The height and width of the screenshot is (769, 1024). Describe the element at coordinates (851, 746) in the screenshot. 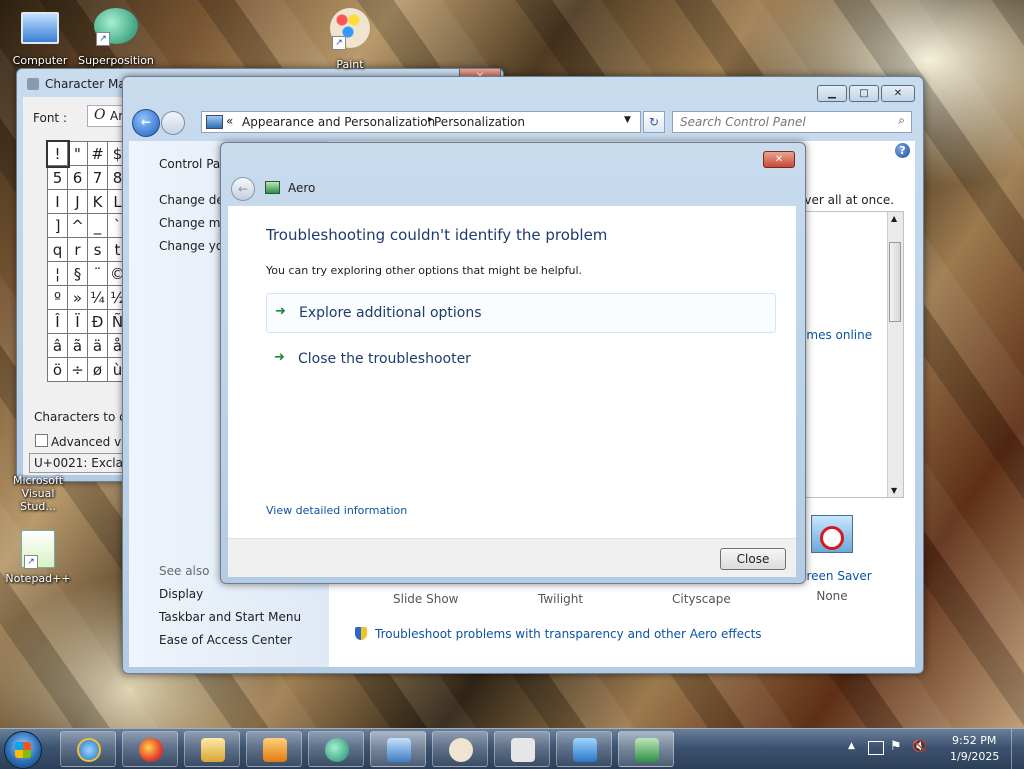

I see `show-hidden-icons-button: ▲` at that location.